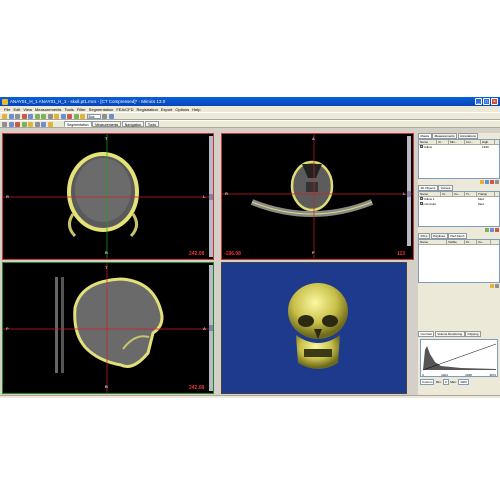  What do you see at coordinates (453, 381) in the screenshot?
I see `max-label: Max:` at bounding box center [453, 381].